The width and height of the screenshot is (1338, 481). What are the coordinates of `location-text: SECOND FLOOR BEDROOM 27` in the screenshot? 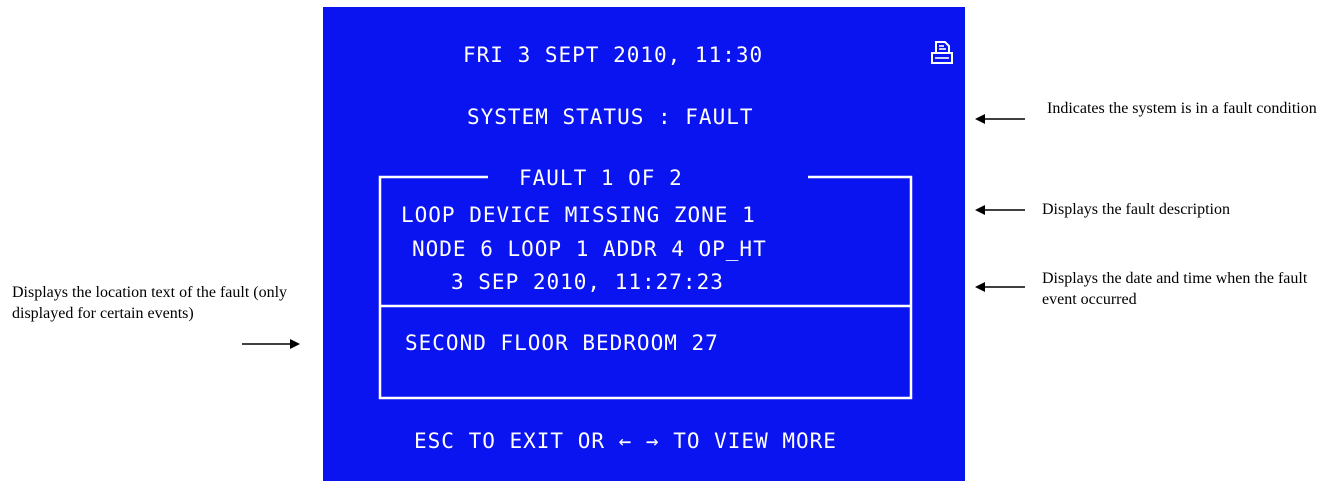 It's located at (562, 343).